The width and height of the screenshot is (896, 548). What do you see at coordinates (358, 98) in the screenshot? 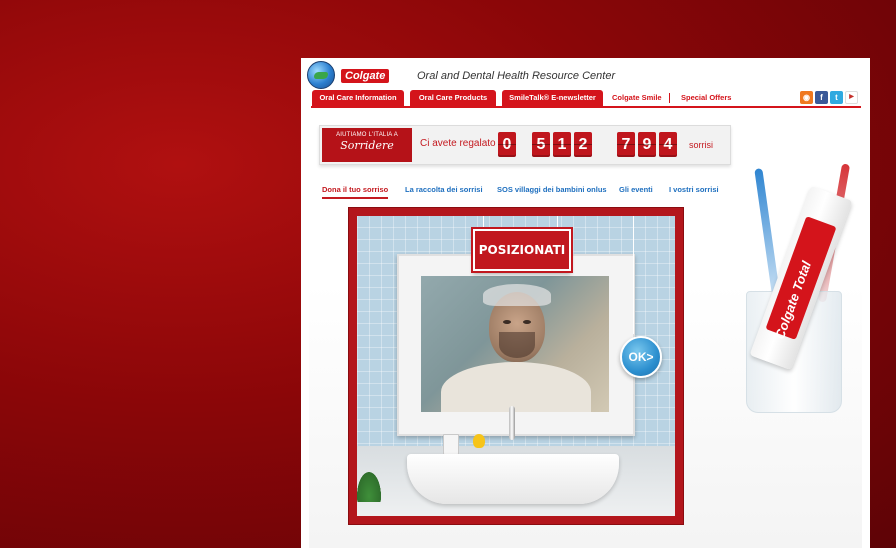
I see `tab-oral-care-information: Oral Care Information` at bounding box center [358, 98].